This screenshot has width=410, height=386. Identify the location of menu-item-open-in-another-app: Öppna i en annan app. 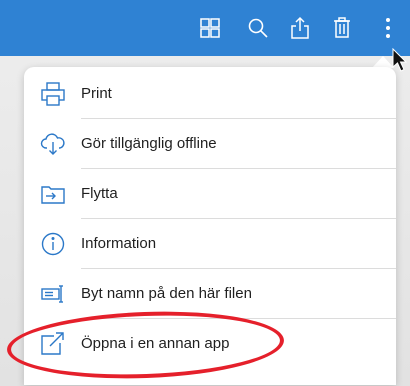
(210, 344).